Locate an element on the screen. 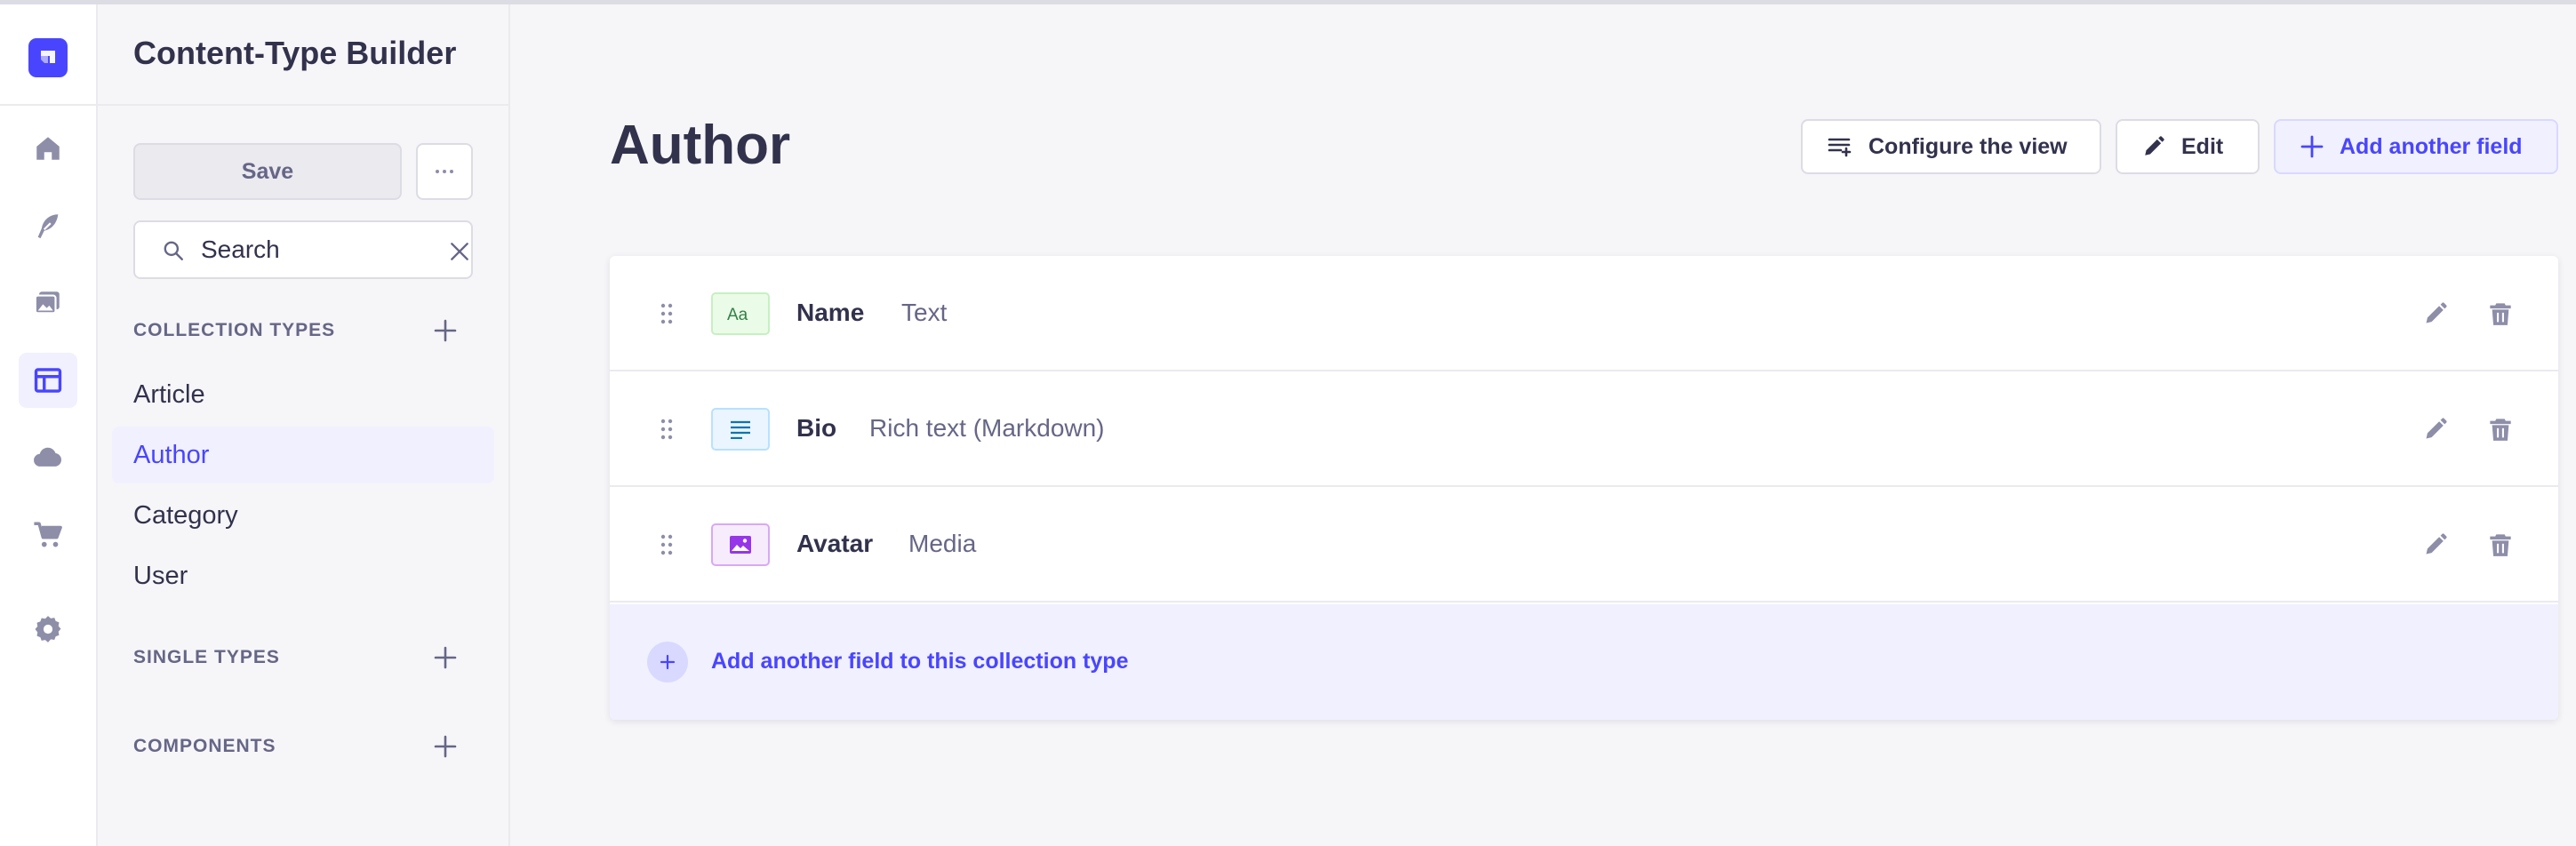  cloud-icon is located at coordinates (47, 457).